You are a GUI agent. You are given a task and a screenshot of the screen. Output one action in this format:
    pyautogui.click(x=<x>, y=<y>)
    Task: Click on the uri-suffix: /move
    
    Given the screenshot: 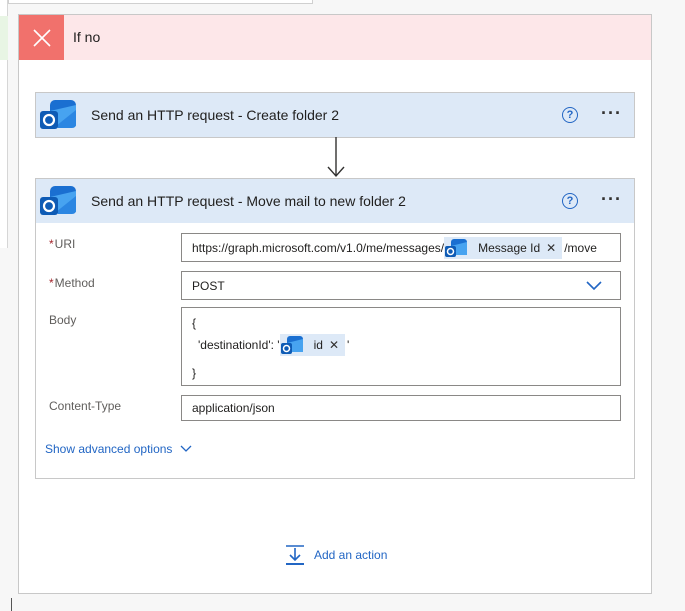 What is the action you would take?
    pyautogui.click(x=580, y=247)
    